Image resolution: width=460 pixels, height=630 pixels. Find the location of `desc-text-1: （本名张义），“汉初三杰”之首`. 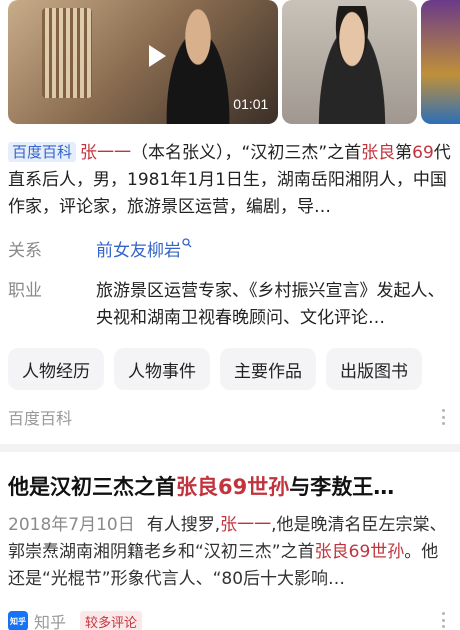

desc-text-1: （本名张义），“汉初三杰”之首 is located at coordinates (246, 153).